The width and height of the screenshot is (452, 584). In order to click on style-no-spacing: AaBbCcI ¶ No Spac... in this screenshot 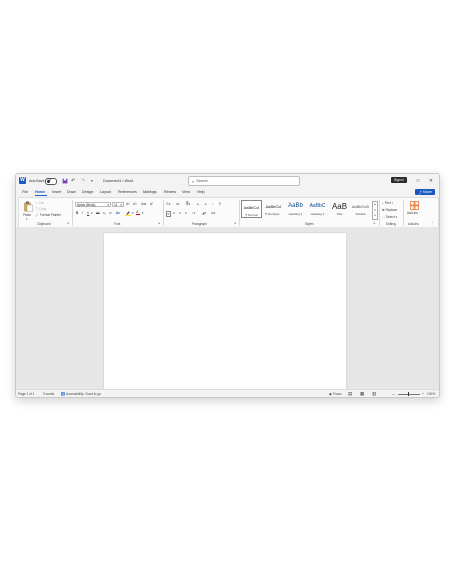, I will do `click(273, 209)`.